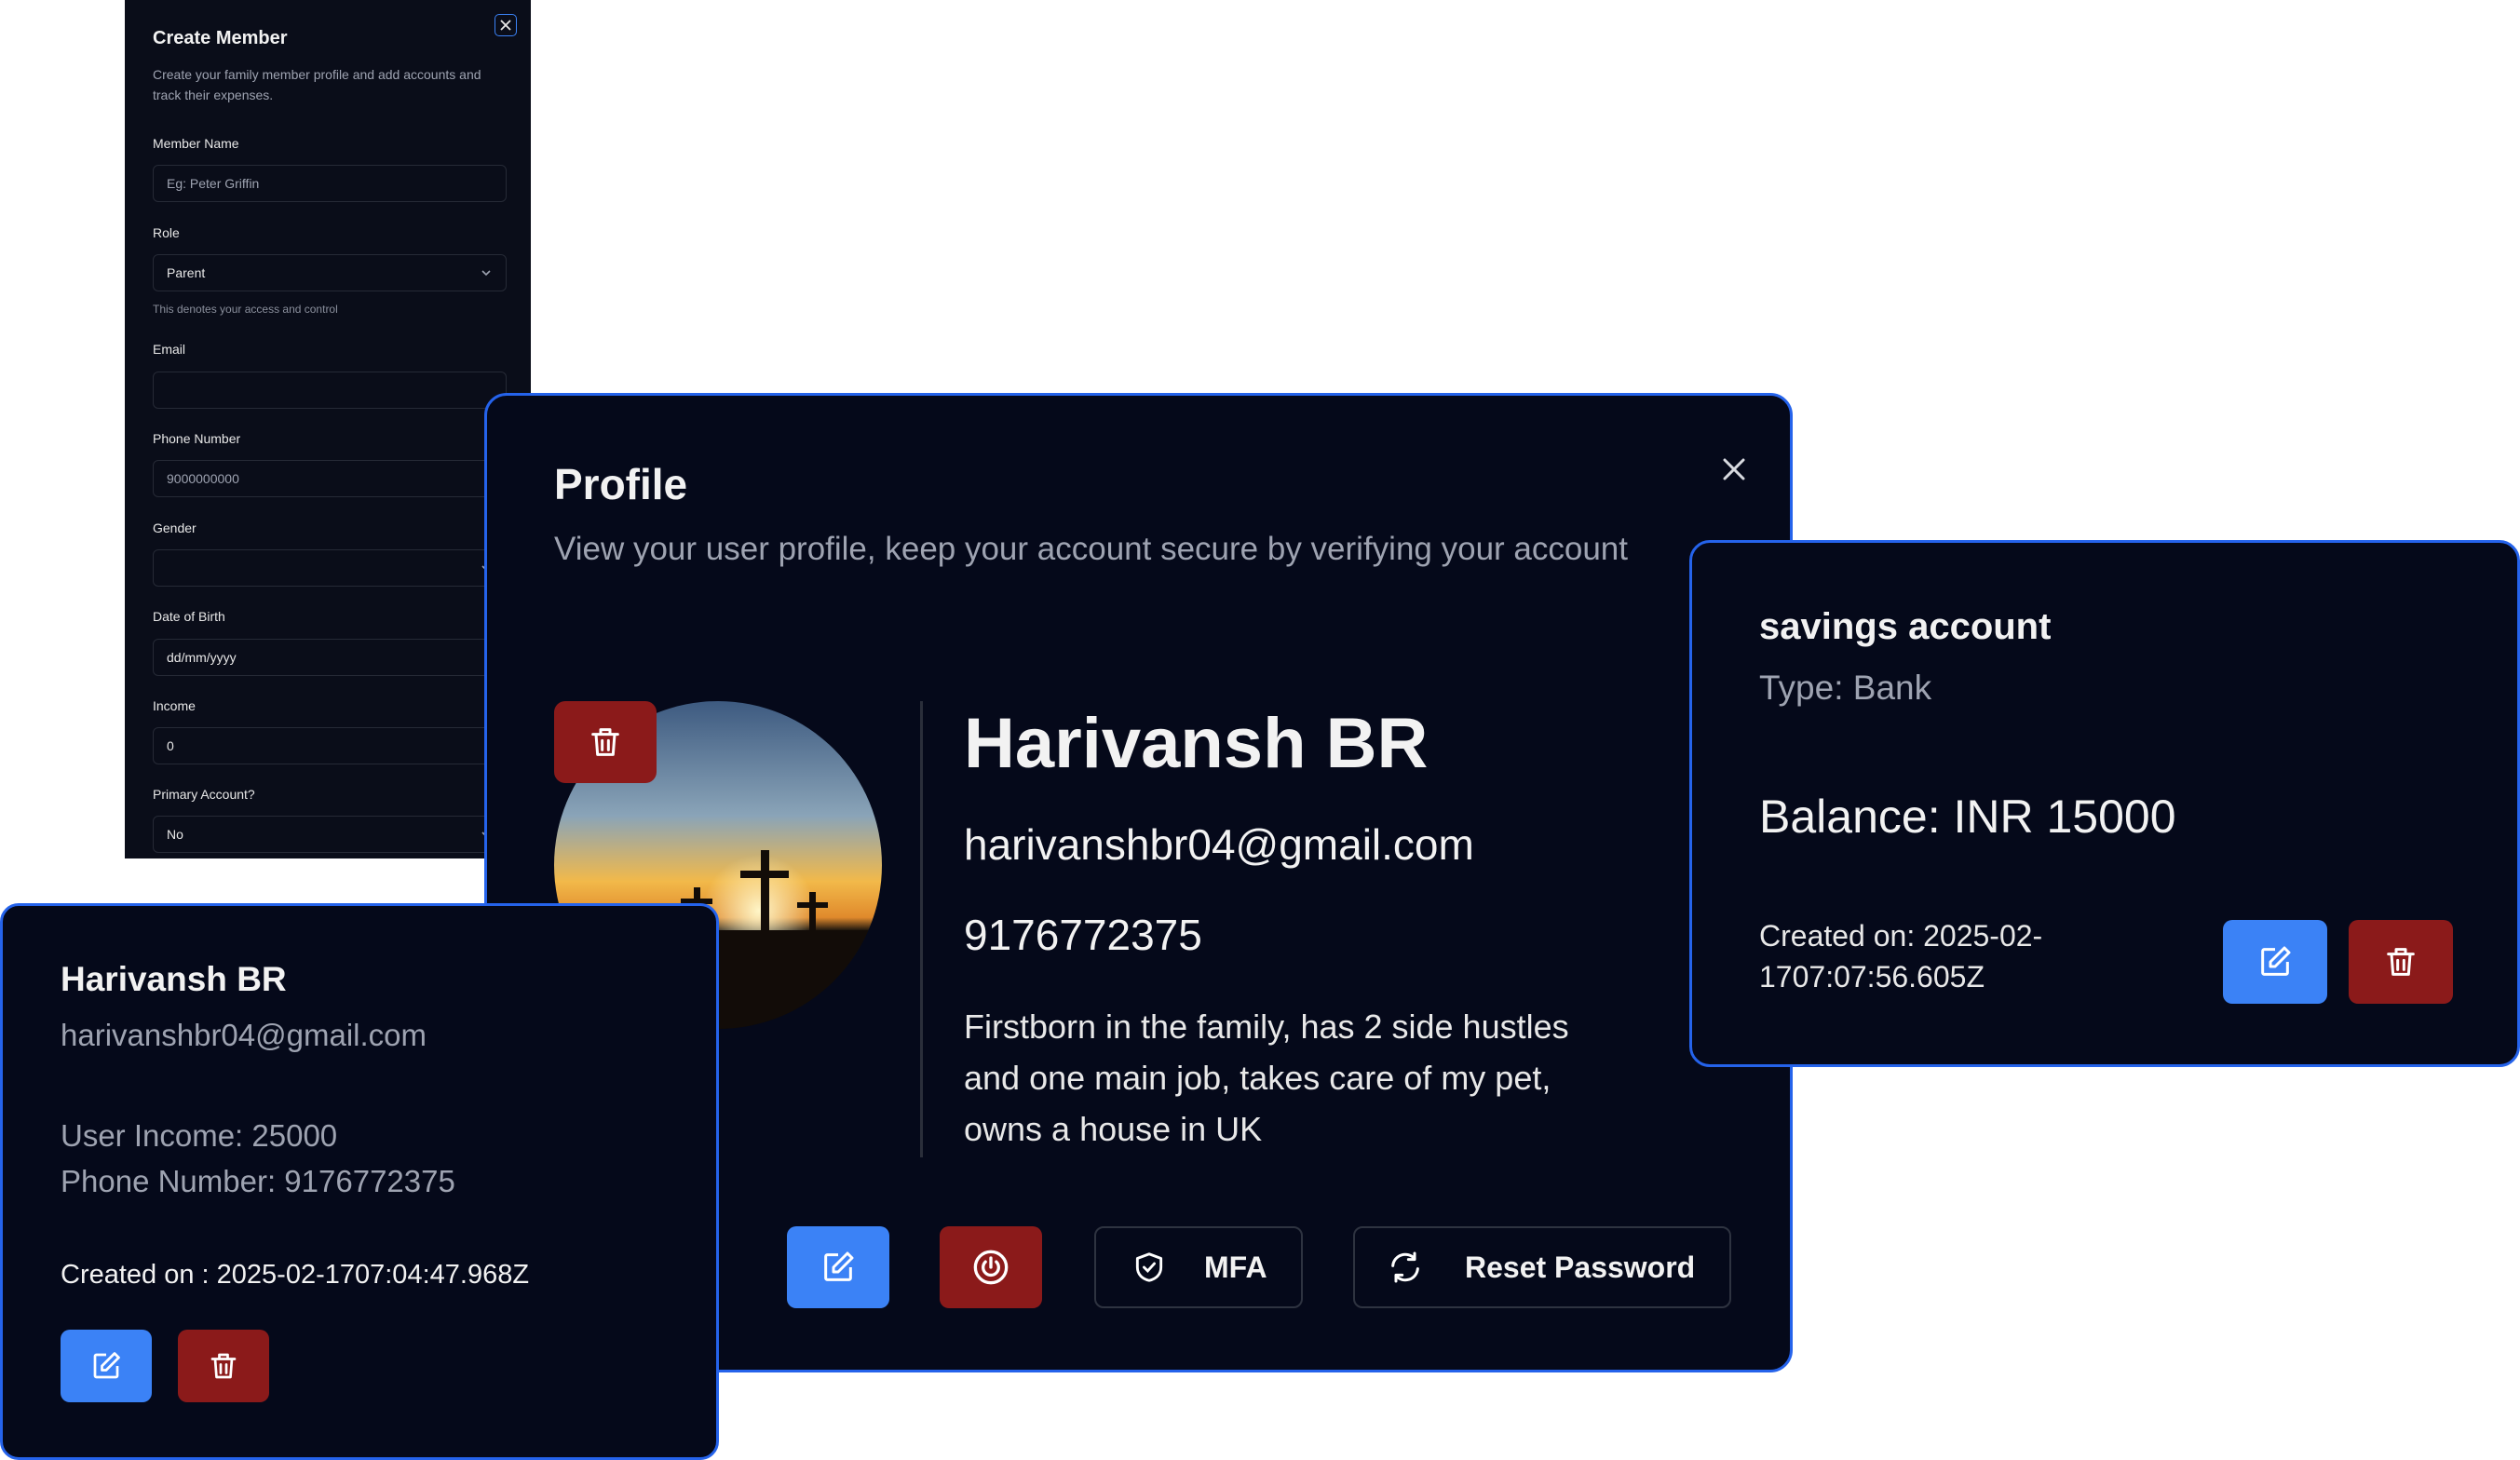  Describe the element at coordinates (169, 350) in the screenshot. I see `email-label: Email` at that location.